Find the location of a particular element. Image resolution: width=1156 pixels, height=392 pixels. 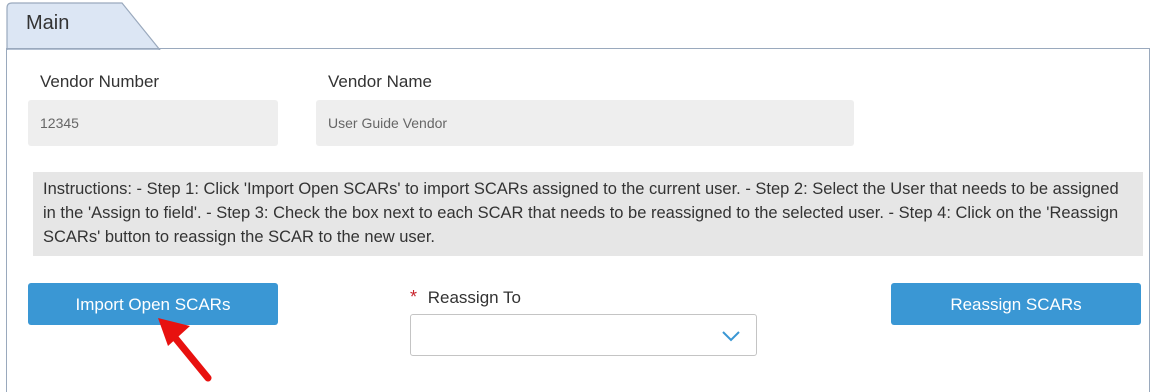

tab-main-label: Main is located at coordinates (48, 23).